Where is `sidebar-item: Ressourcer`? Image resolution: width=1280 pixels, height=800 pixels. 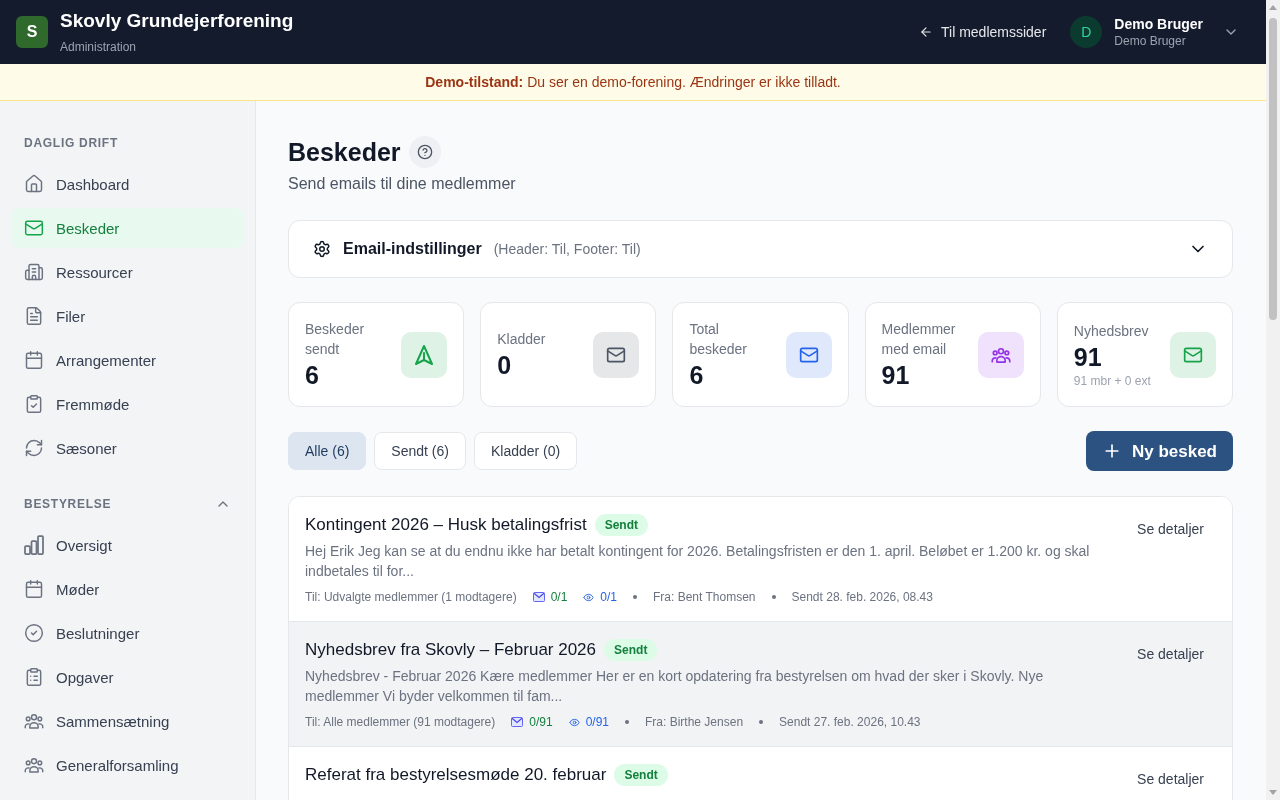
sidebar-item: Ressourcer is located at coordinates (127, 272).